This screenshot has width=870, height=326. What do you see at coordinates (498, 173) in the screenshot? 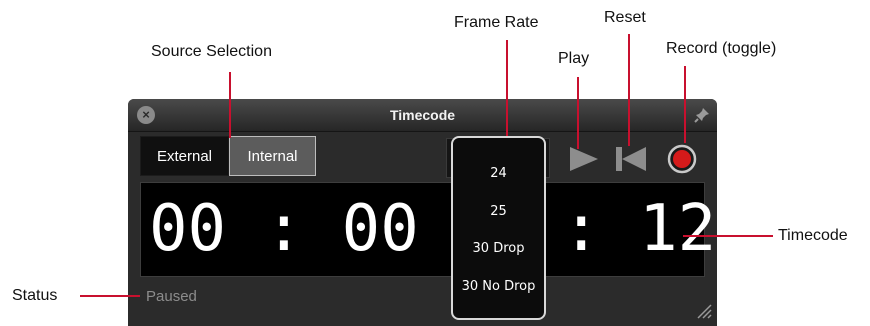
I see `frame-rate-option-24: 24` at bounding box center [498, 173].